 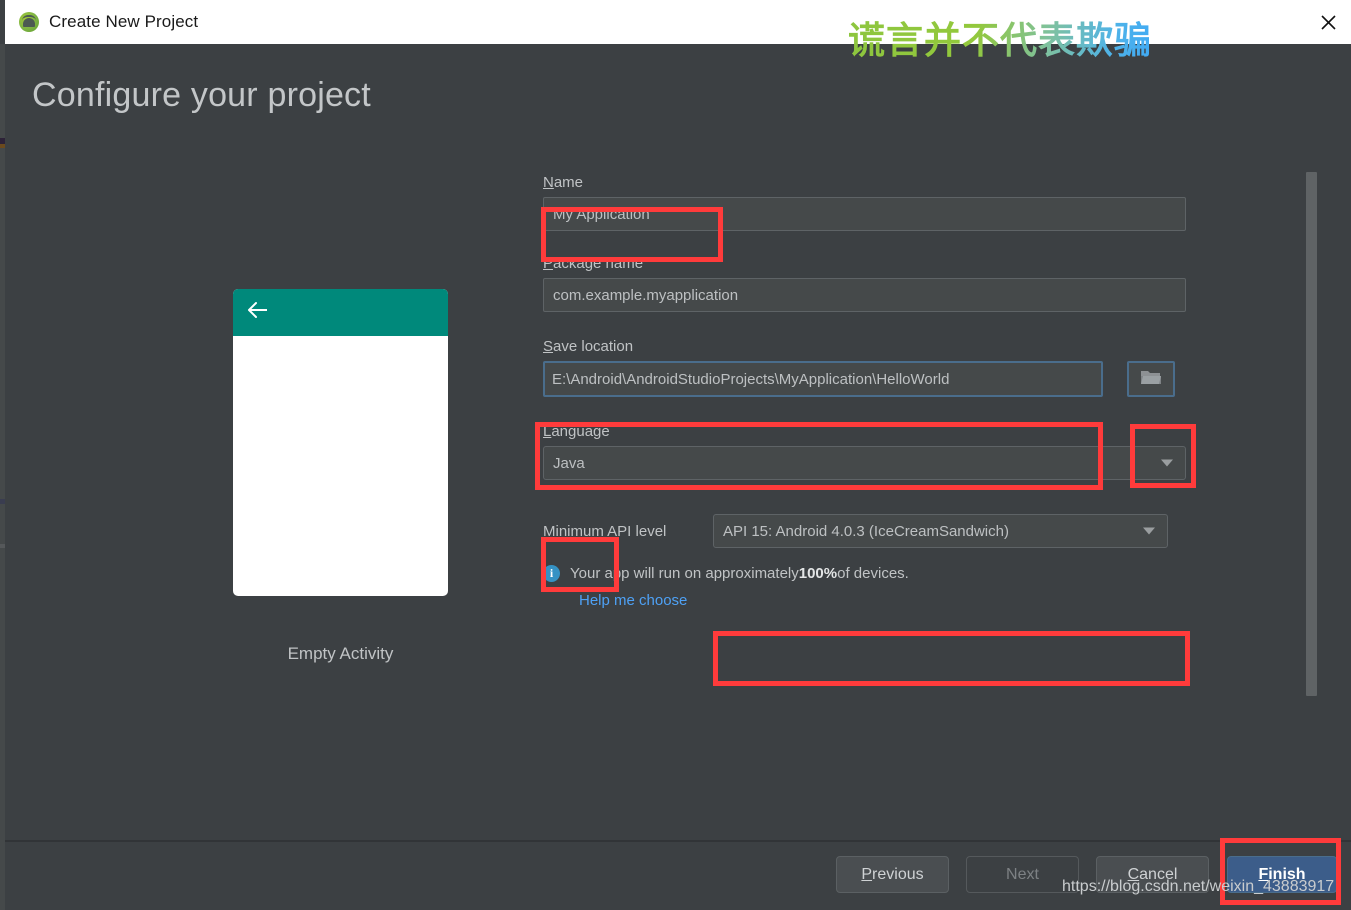 I want to click on devices-note-prefix: Your app will run on approximately, so click(x=684, y=573).